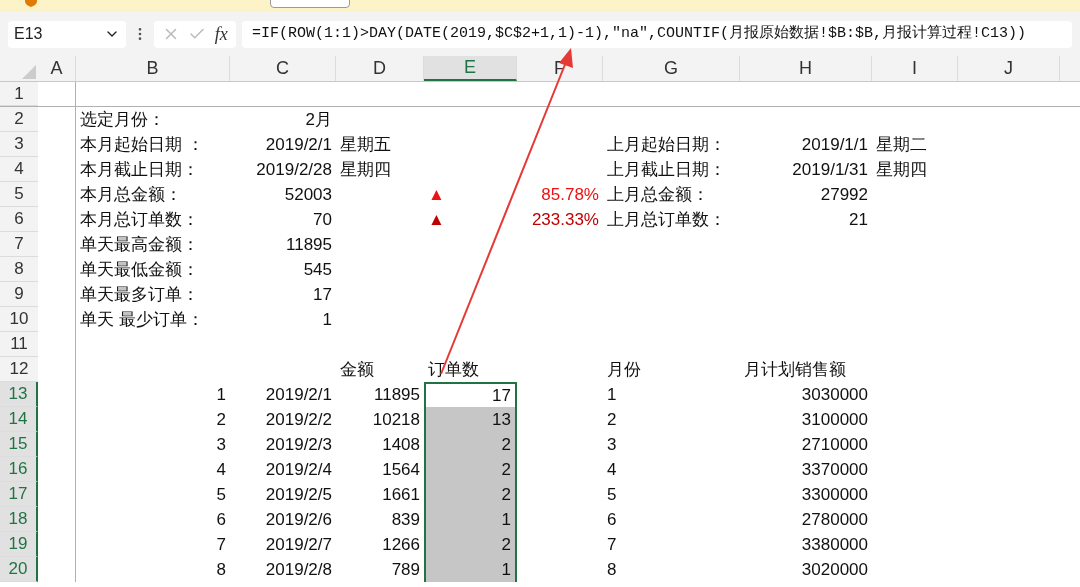 The width and height of the screenshot is (1080, 587). I want to click on row-header: 6, so click(19, 219).